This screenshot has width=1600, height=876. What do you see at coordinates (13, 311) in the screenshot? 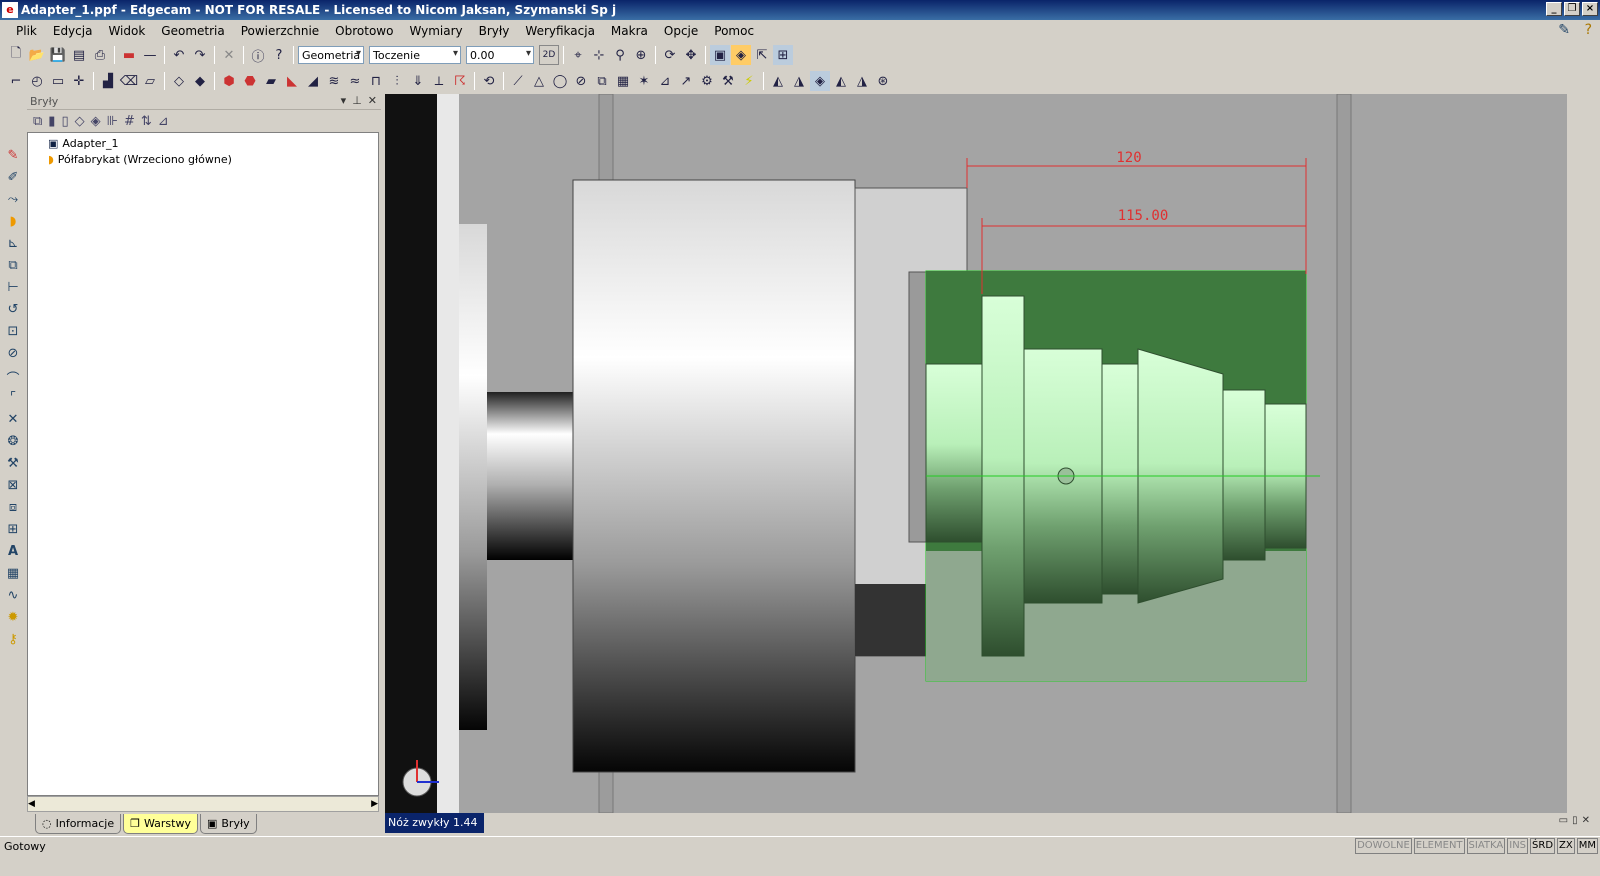
I see `rotate-icon: ↺` at bounding box center [13, 311].